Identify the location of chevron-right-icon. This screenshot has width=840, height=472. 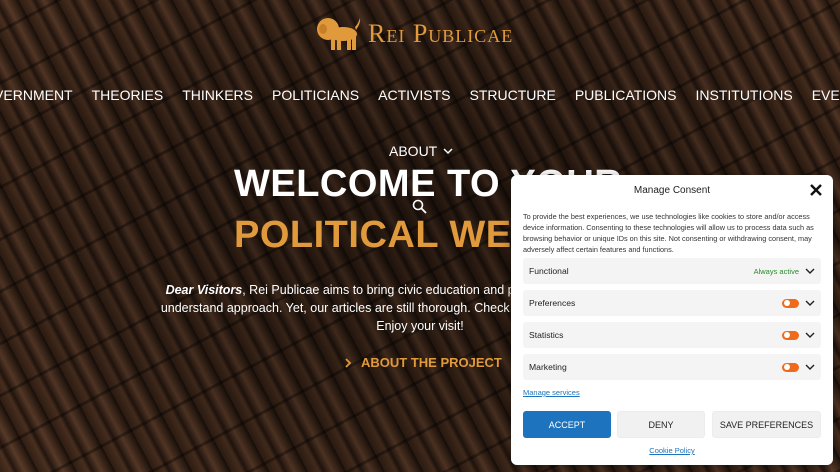
(348, 362).